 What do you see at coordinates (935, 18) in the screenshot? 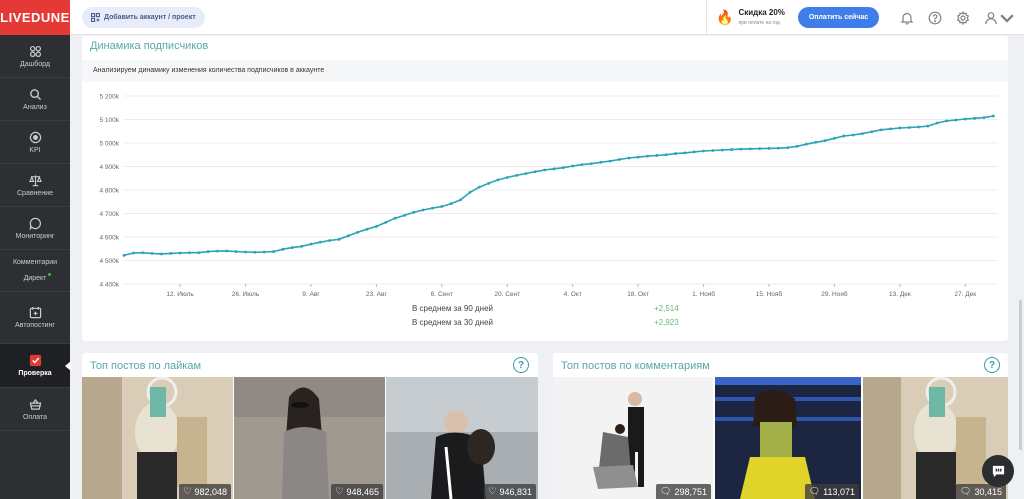
I see `help-icon` at bounding box center [935, 18].